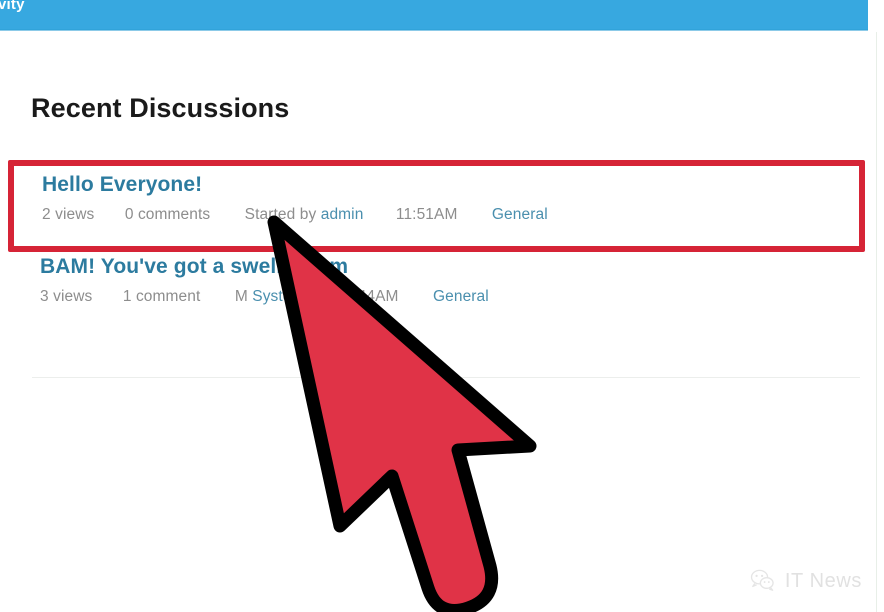  What do you see at coordinates (446, 377) in the screenshot?
I see `list-divider` at bounding box center [446, 377].